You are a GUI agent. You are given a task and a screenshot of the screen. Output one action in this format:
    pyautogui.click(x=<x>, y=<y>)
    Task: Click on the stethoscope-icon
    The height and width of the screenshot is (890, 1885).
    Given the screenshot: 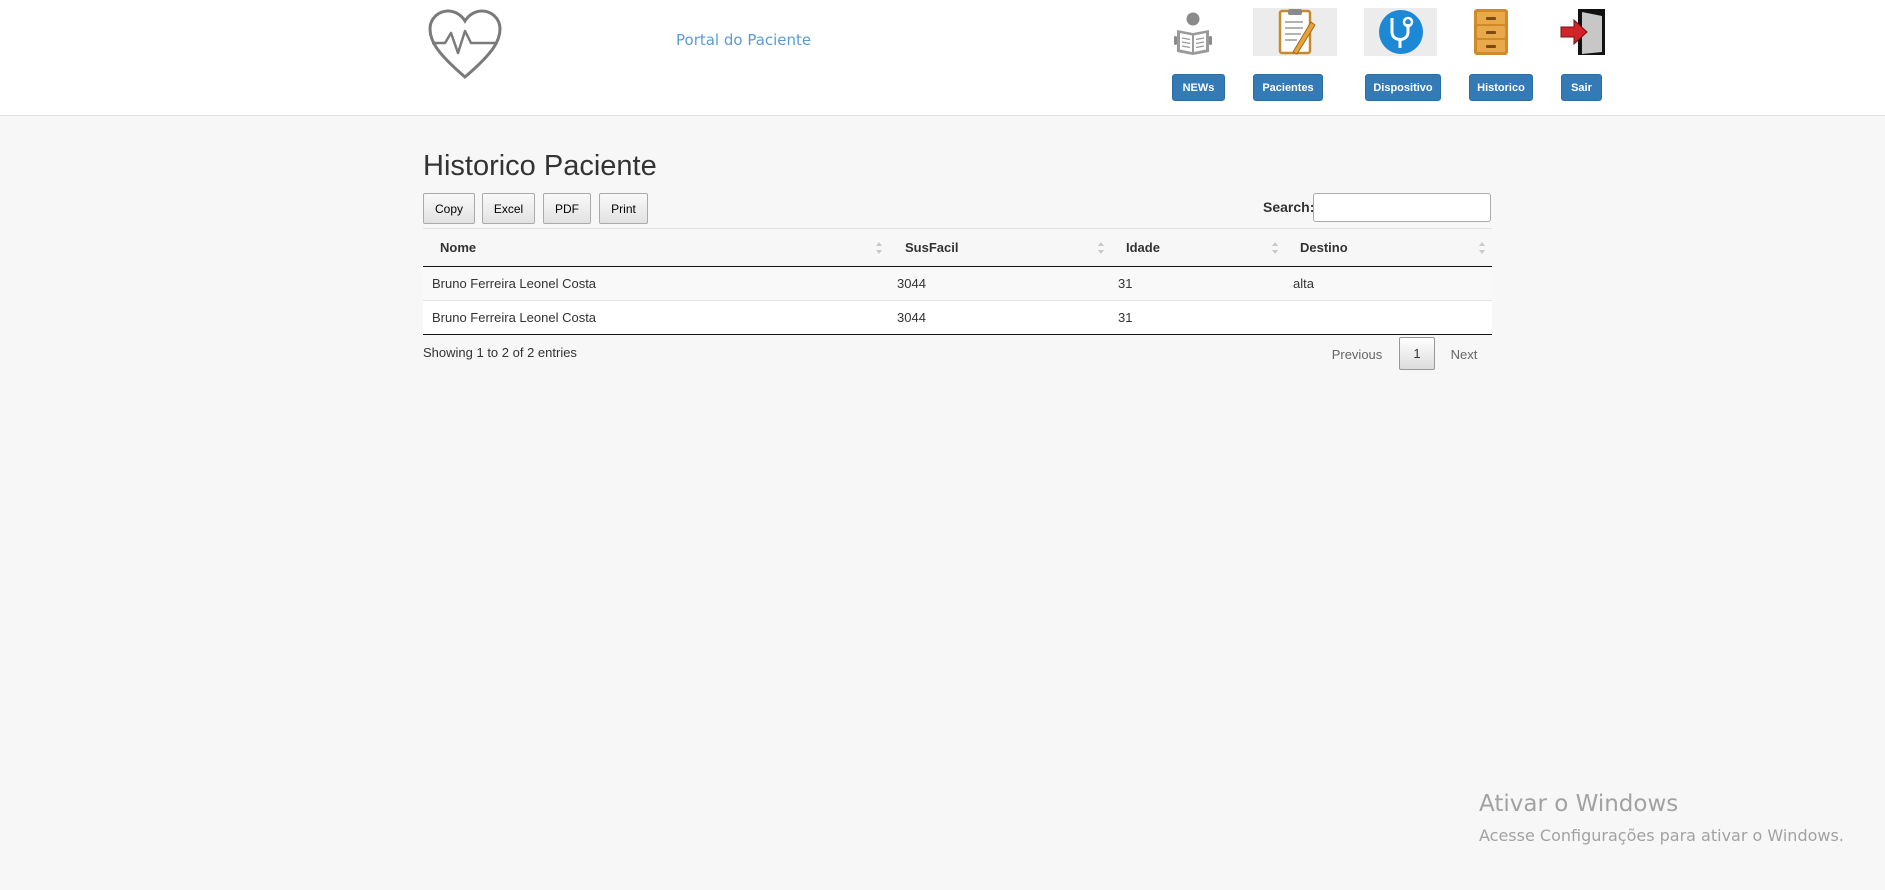 What is the action you would take?
    pyautogui.click(x=1400, y=32)
    